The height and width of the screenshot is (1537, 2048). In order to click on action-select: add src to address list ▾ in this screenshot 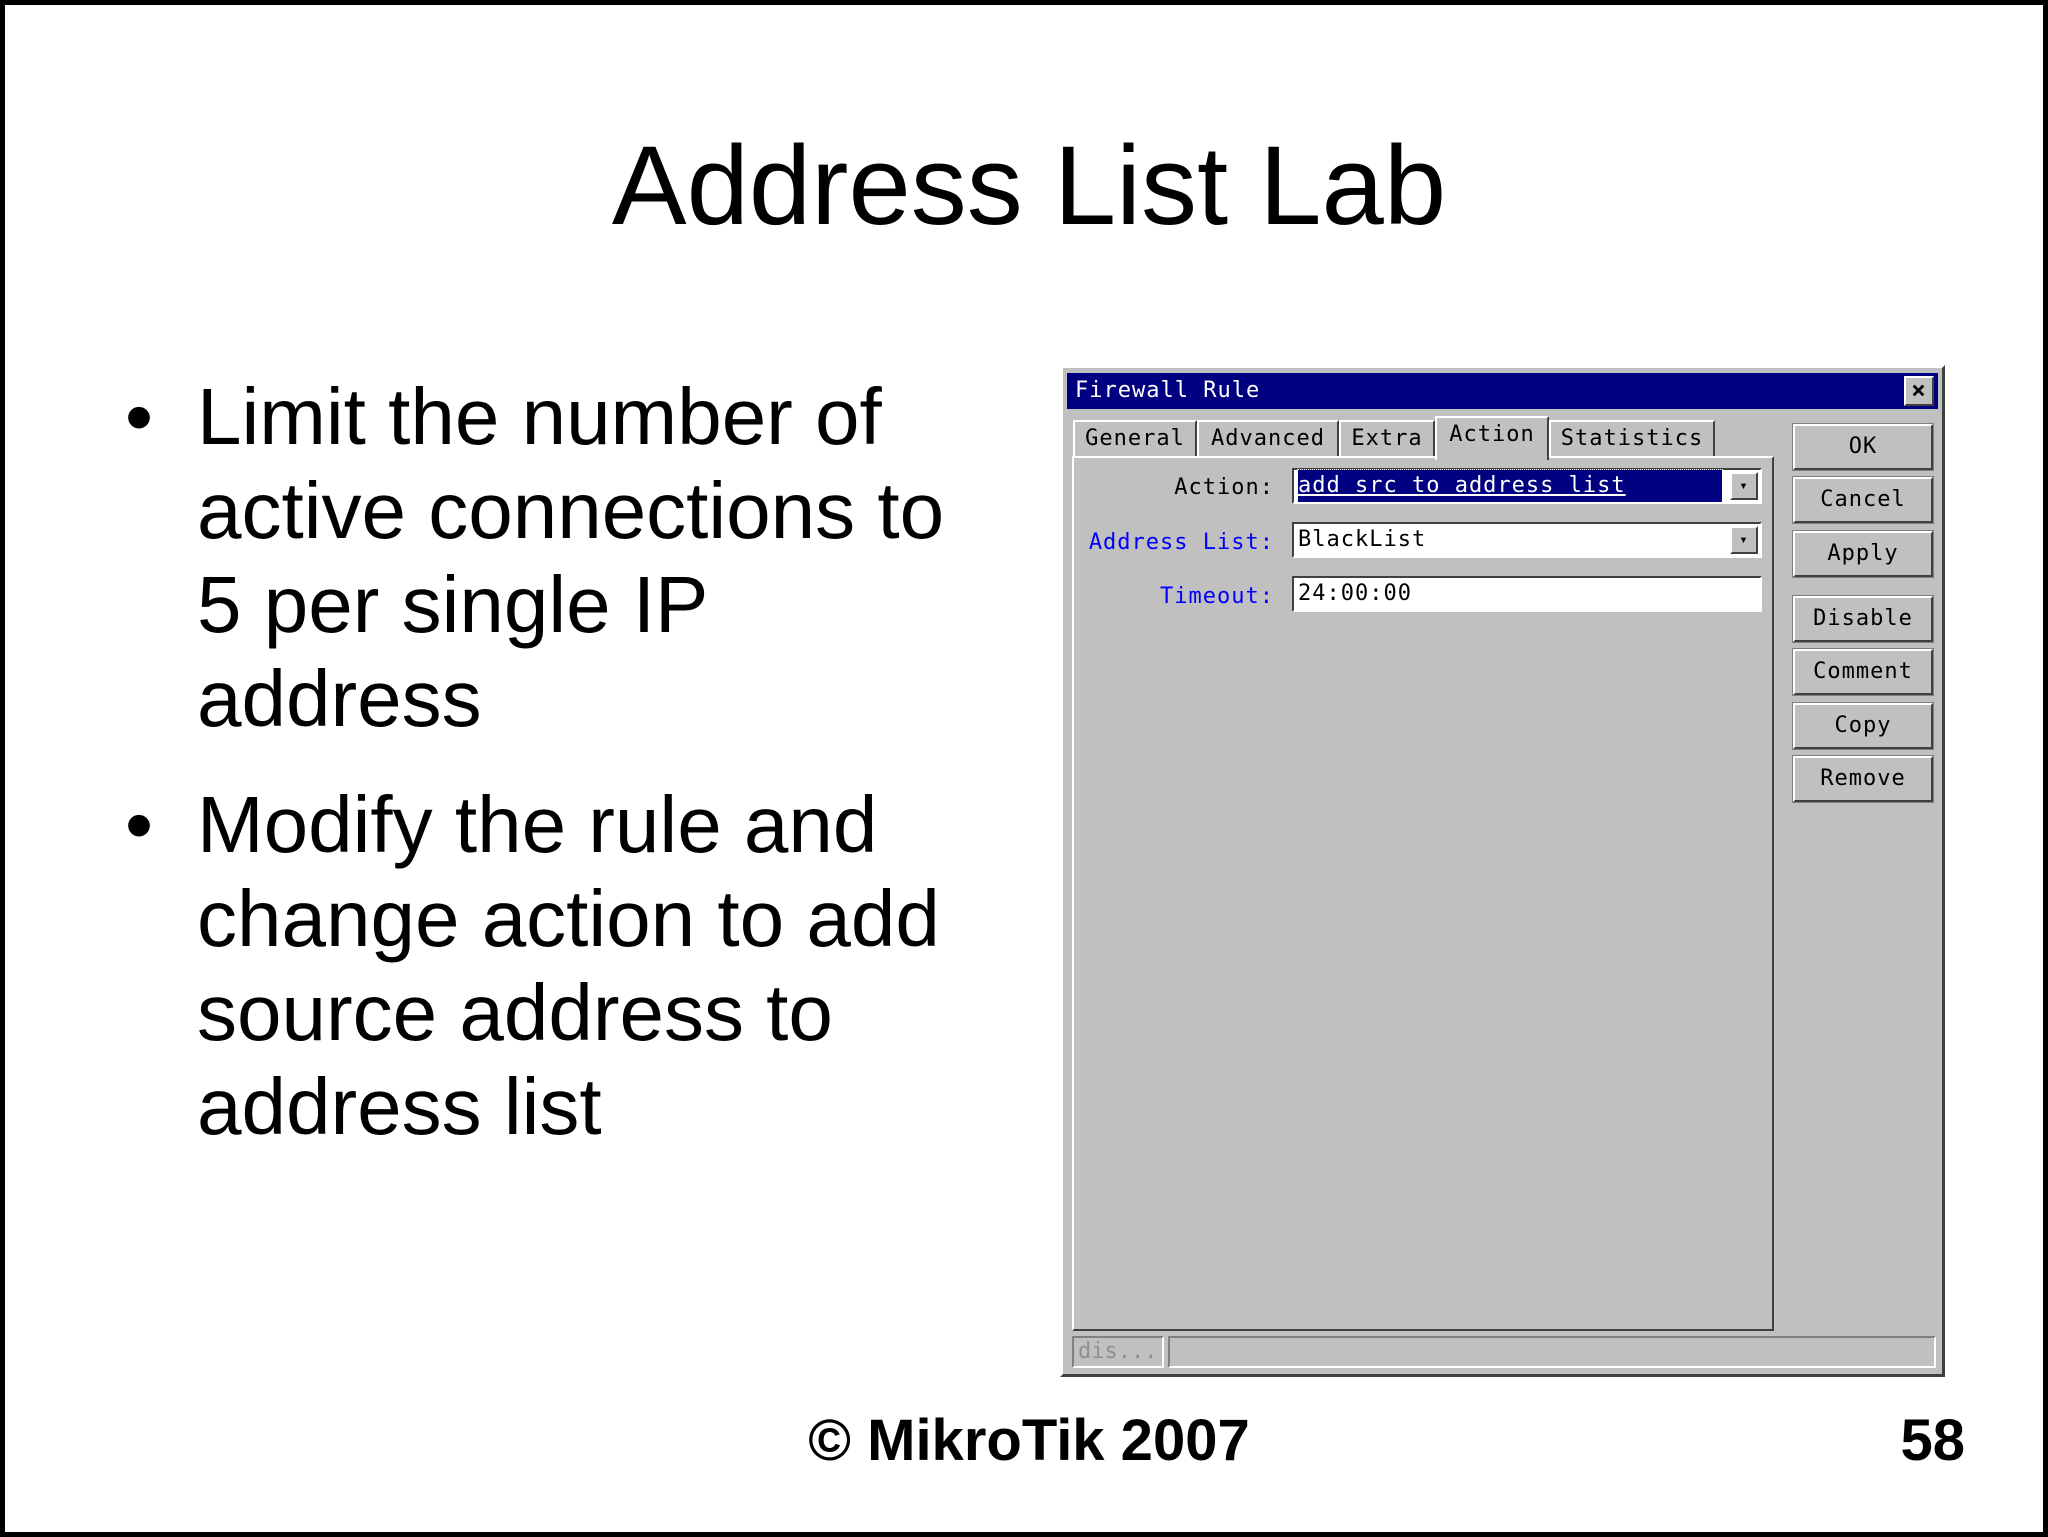, I will do `click(1527, 486)`.